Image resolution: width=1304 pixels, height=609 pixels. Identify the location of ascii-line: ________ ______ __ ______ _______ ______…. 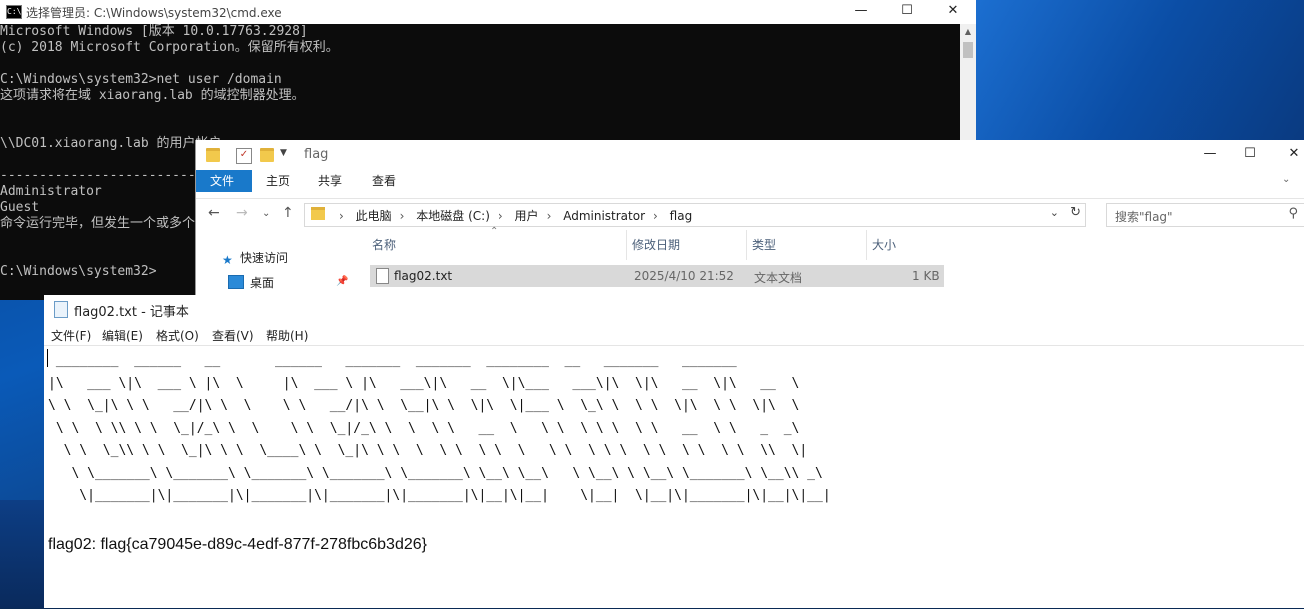
(392, 360).